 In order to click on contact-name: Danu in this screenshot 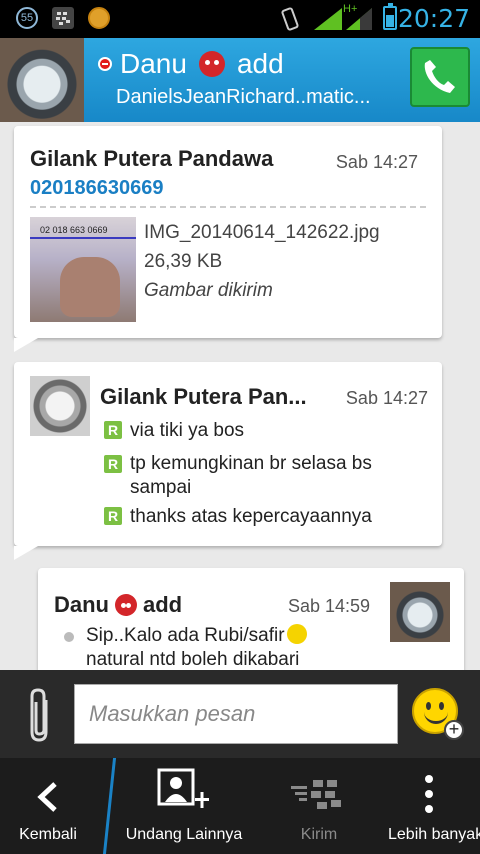, I will do `click(153, 63)`.